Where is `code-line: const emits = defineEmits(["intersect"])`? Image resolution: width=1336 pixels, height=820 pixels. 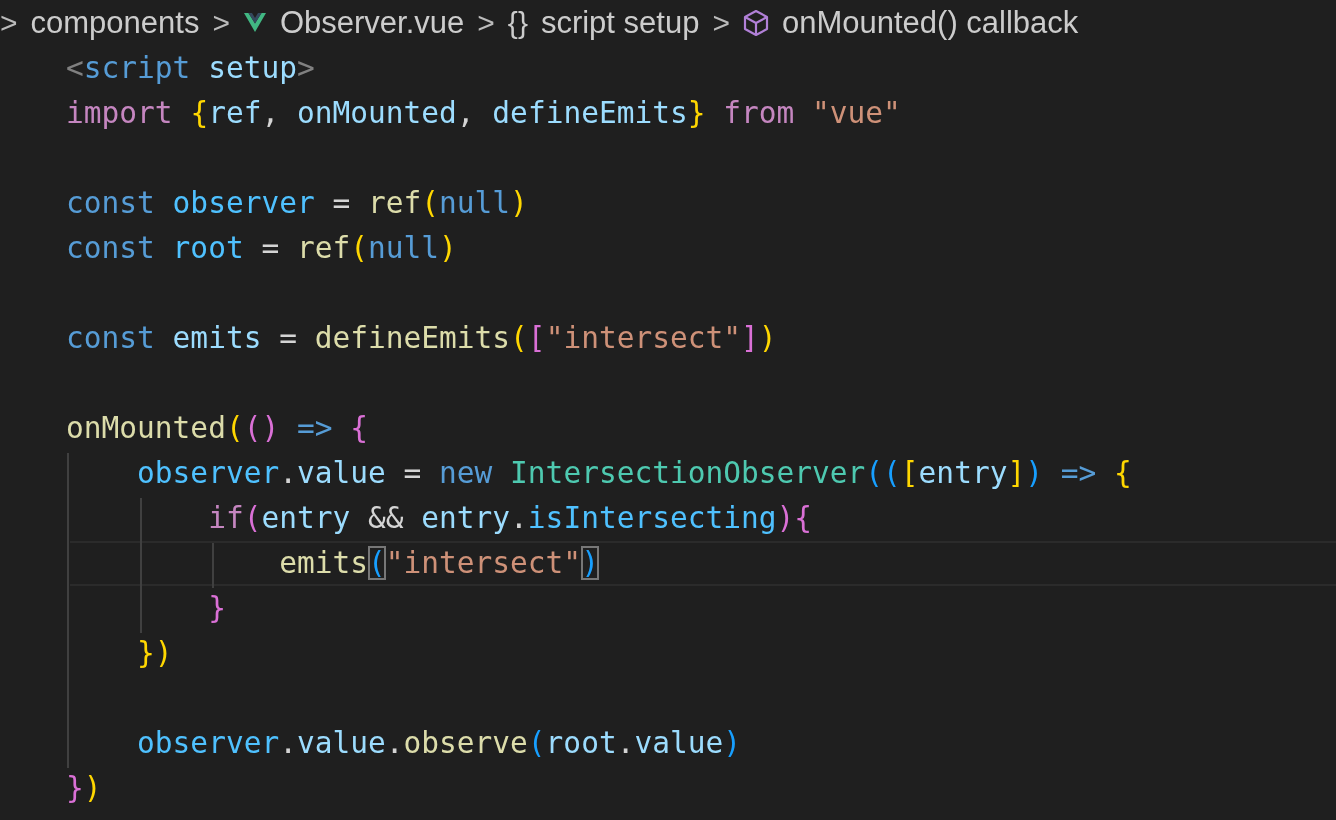 code-line: const emits = defineEmits(["intersect"]) is located at coordinates (421, 338).